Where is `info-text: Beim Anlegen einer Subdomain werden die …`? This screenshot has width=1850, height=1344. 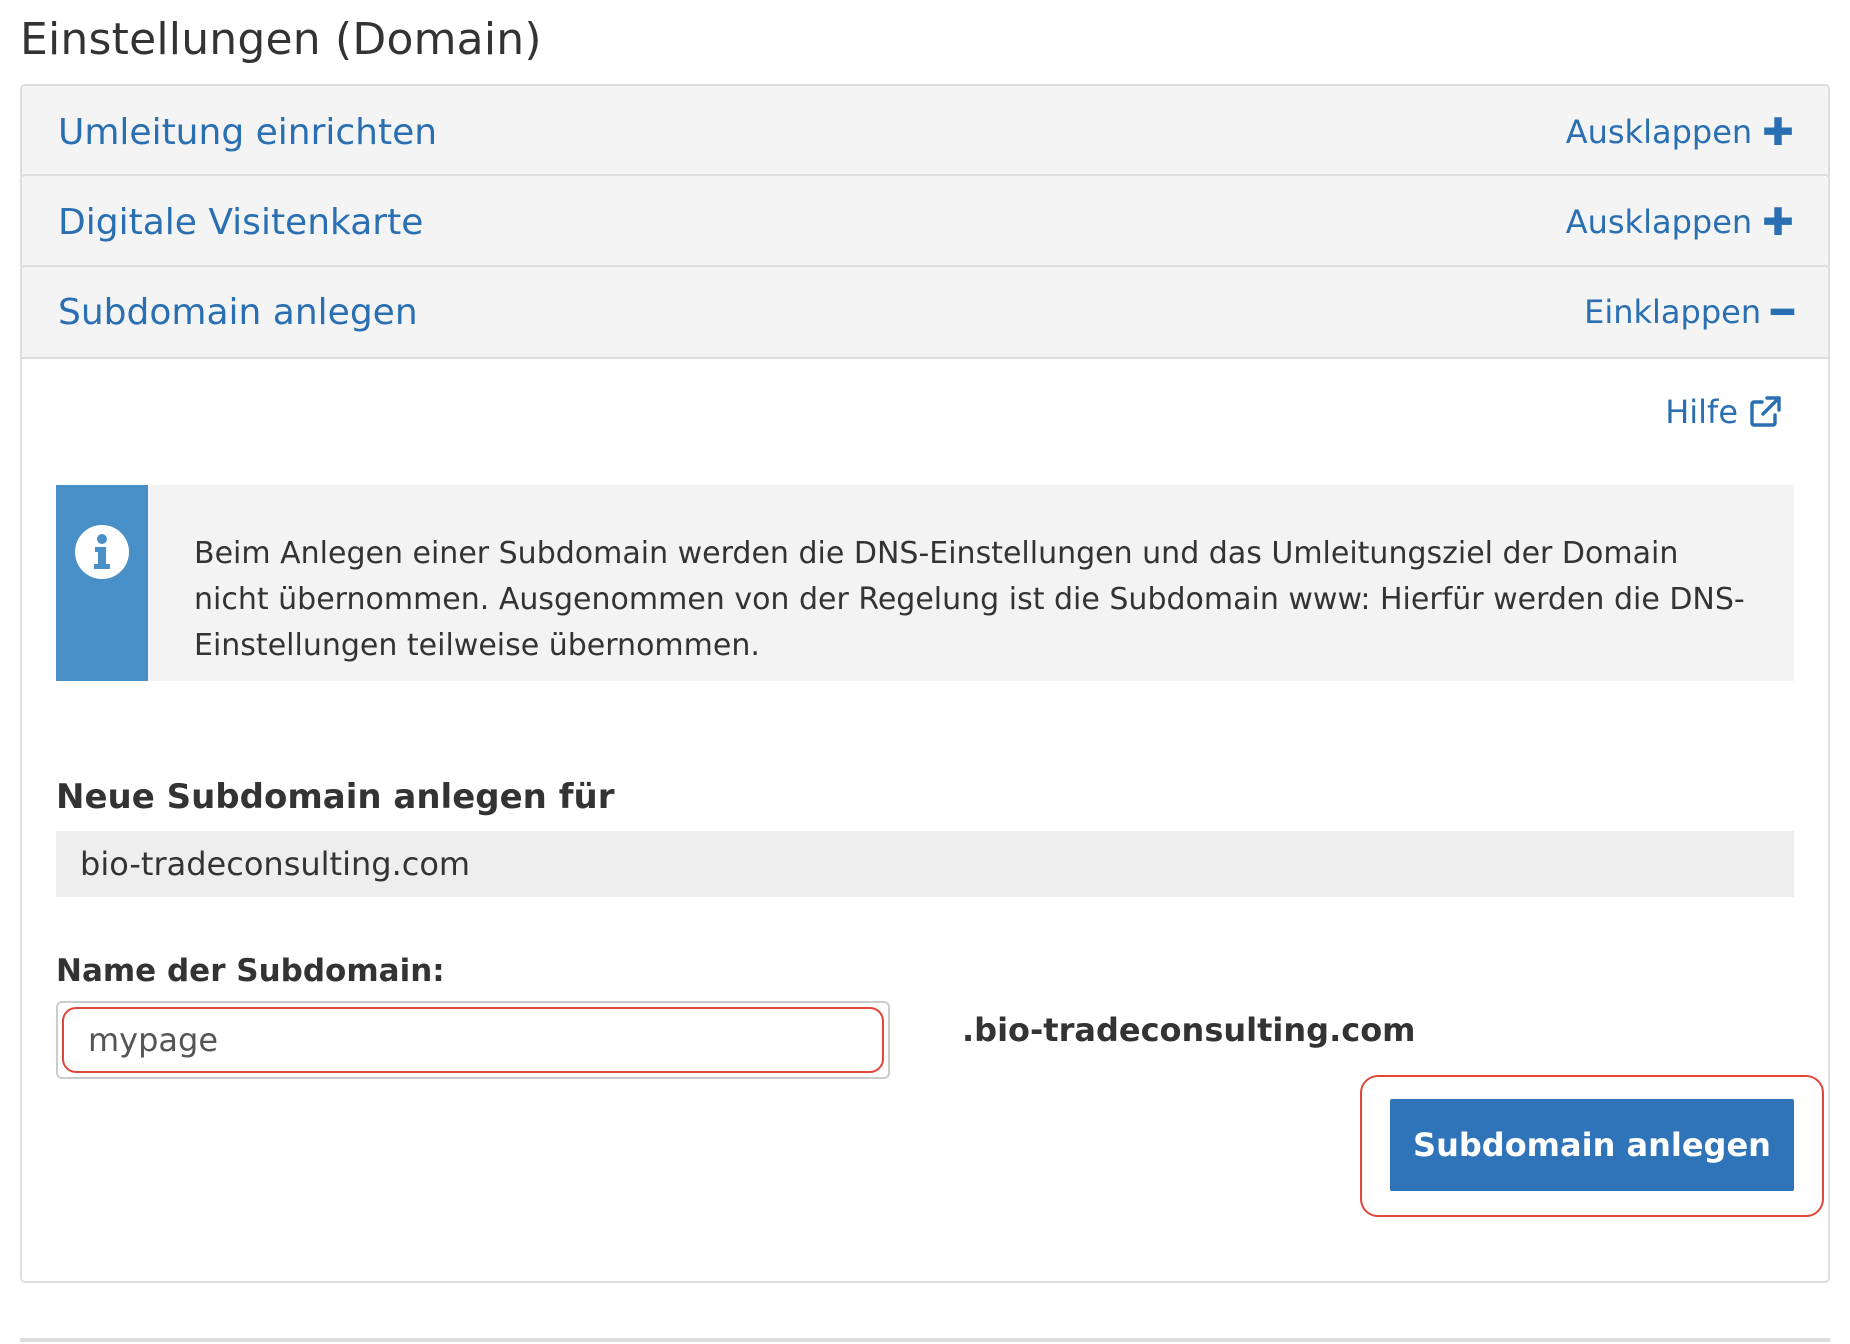 info-text: Beim Anlegen einer Subdomain werden die … is located at coordinates (969, 599).